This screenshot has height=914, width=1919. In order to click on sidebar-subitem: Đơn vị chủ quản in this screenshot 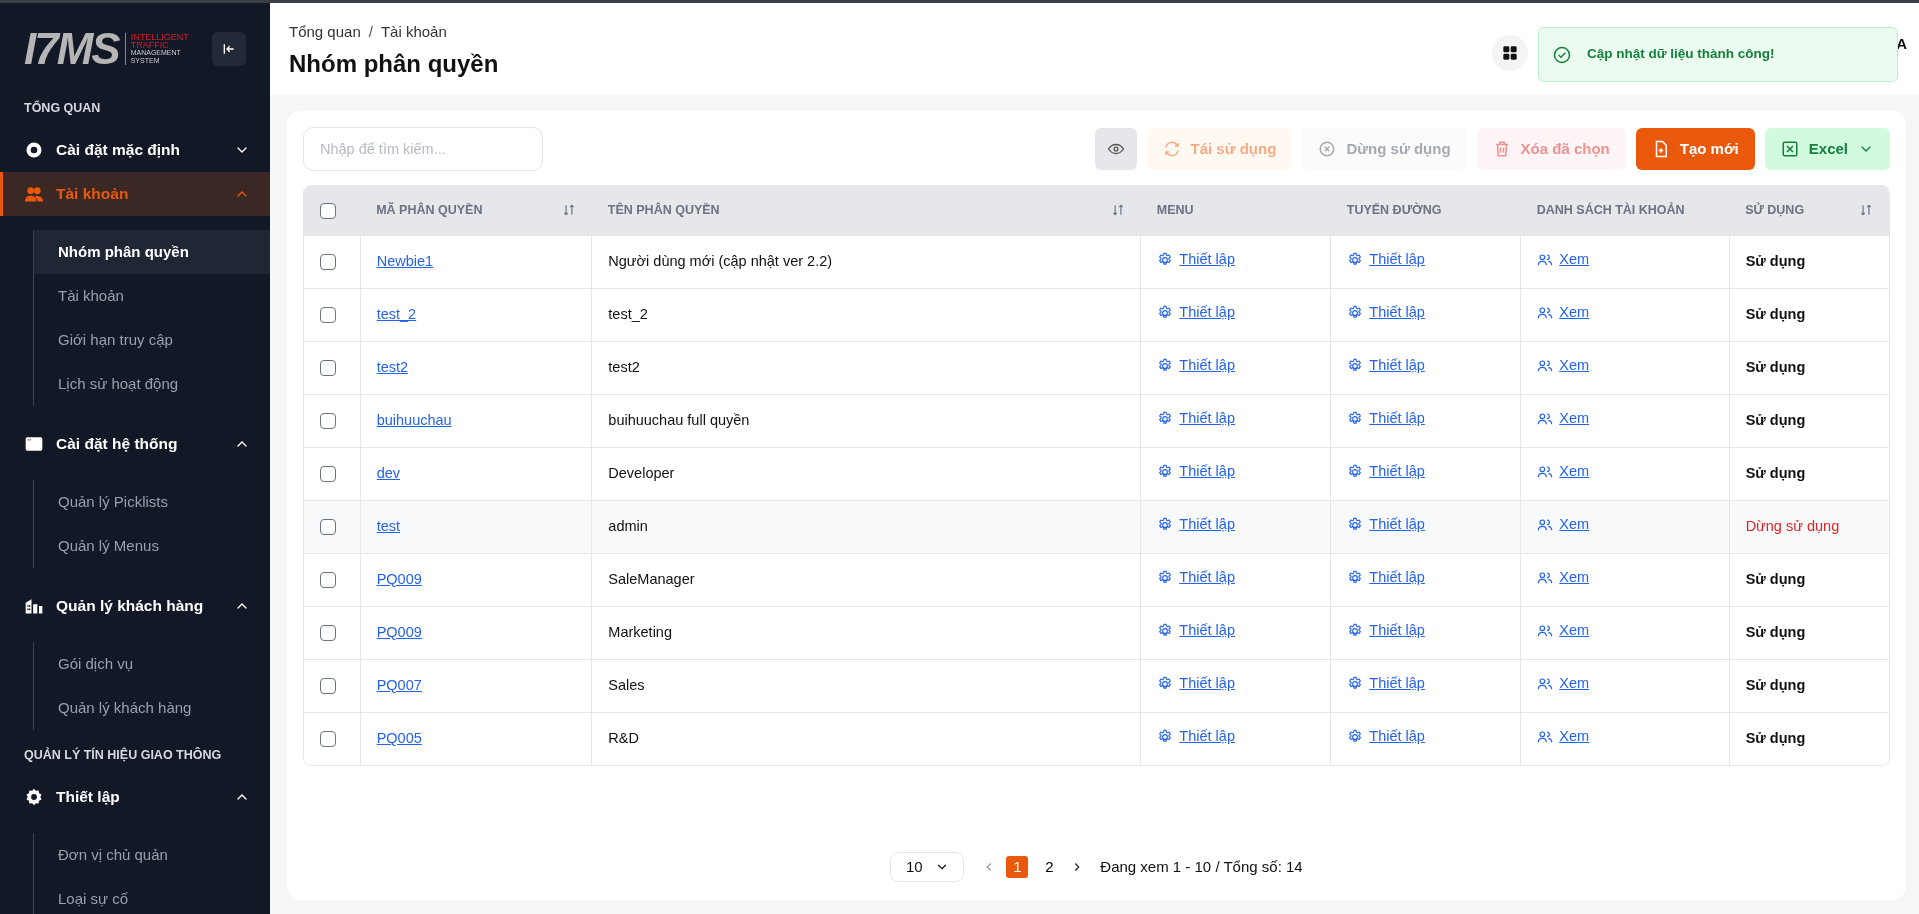, I will do `click(152, 854)`.